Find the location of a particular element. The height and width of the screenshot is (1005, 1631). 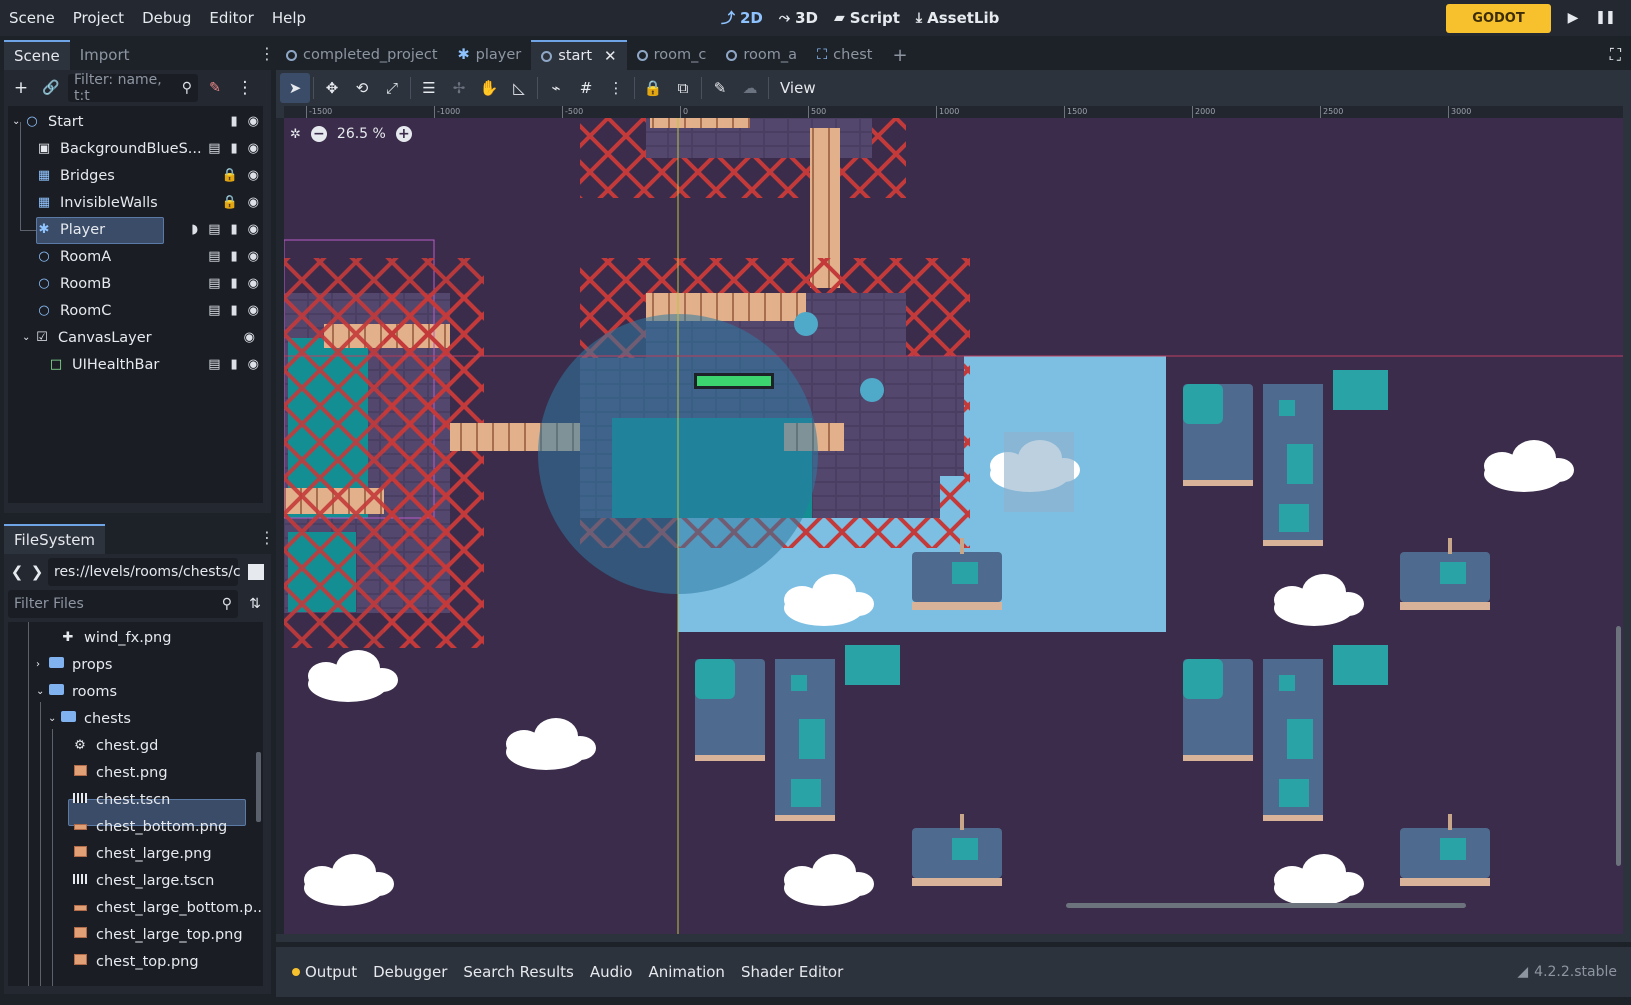

bake-cpu-icon: ☁ is located at coordinates (750, 88).